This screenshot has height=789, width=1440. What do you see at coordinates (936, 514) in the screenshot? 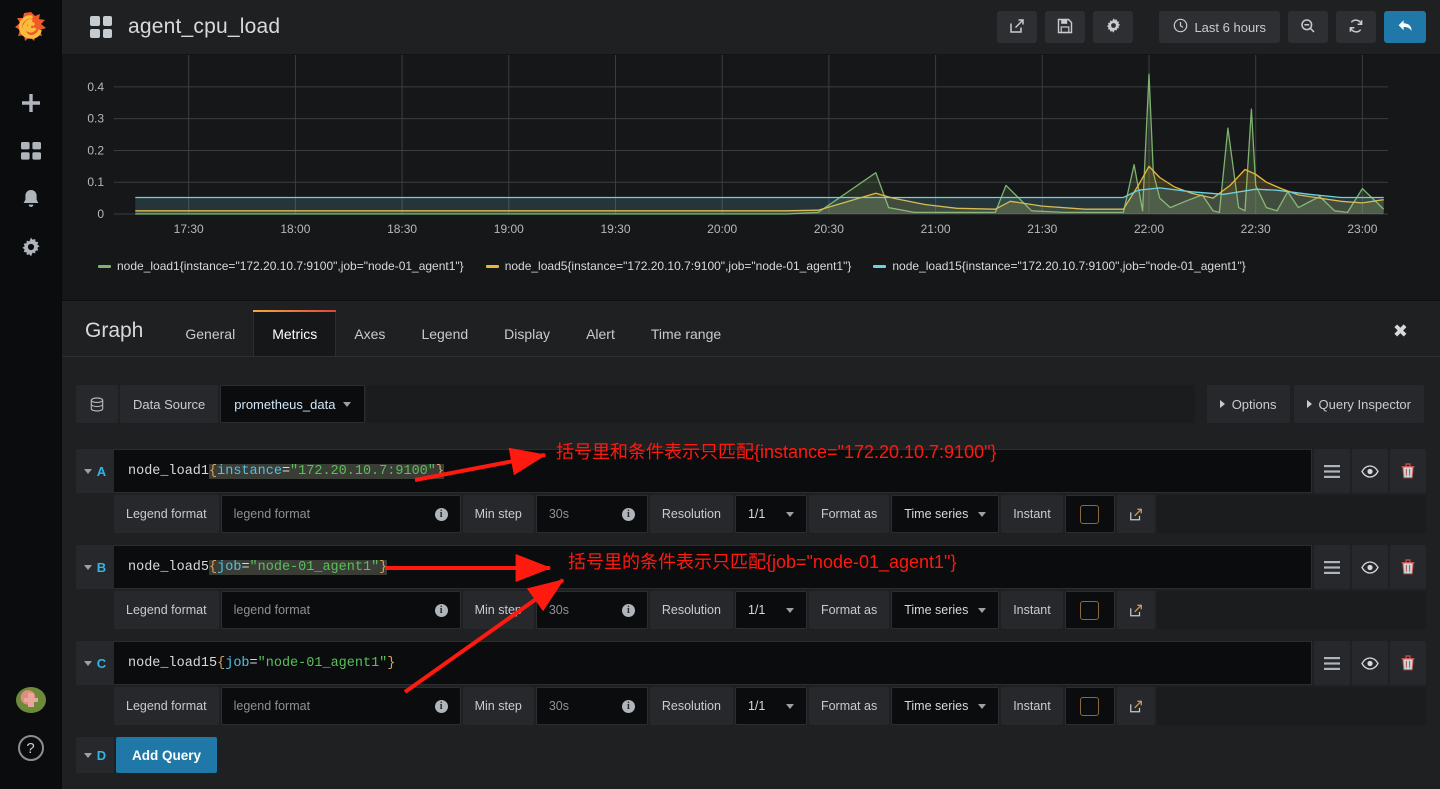
I see `format-as-value: Time series` at bounding box center [936, 514].